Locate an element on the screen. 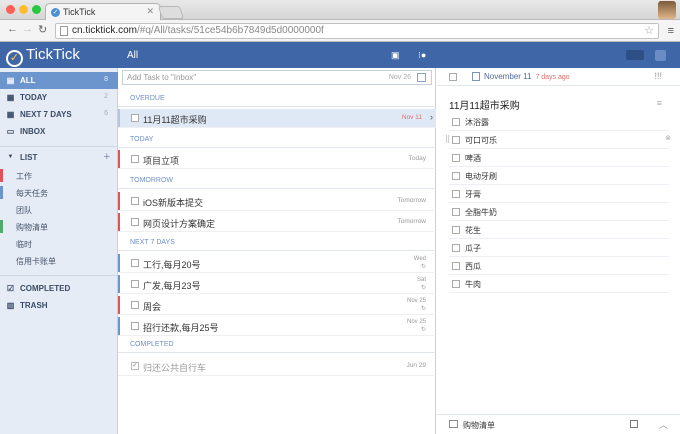 The image size is (680, 434). detail-date: November 11 is located at coordinates (507, 76).